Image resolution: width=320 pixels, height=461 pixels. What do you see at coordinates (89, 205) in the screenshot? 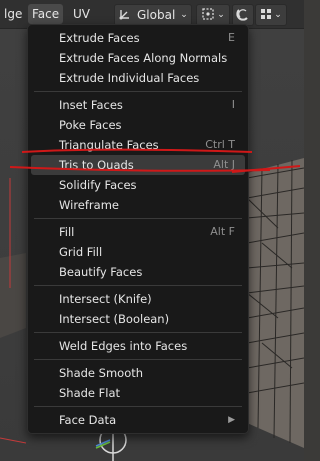
I see `menu-item-label: Wireframe` at bounding box center [89, 205].